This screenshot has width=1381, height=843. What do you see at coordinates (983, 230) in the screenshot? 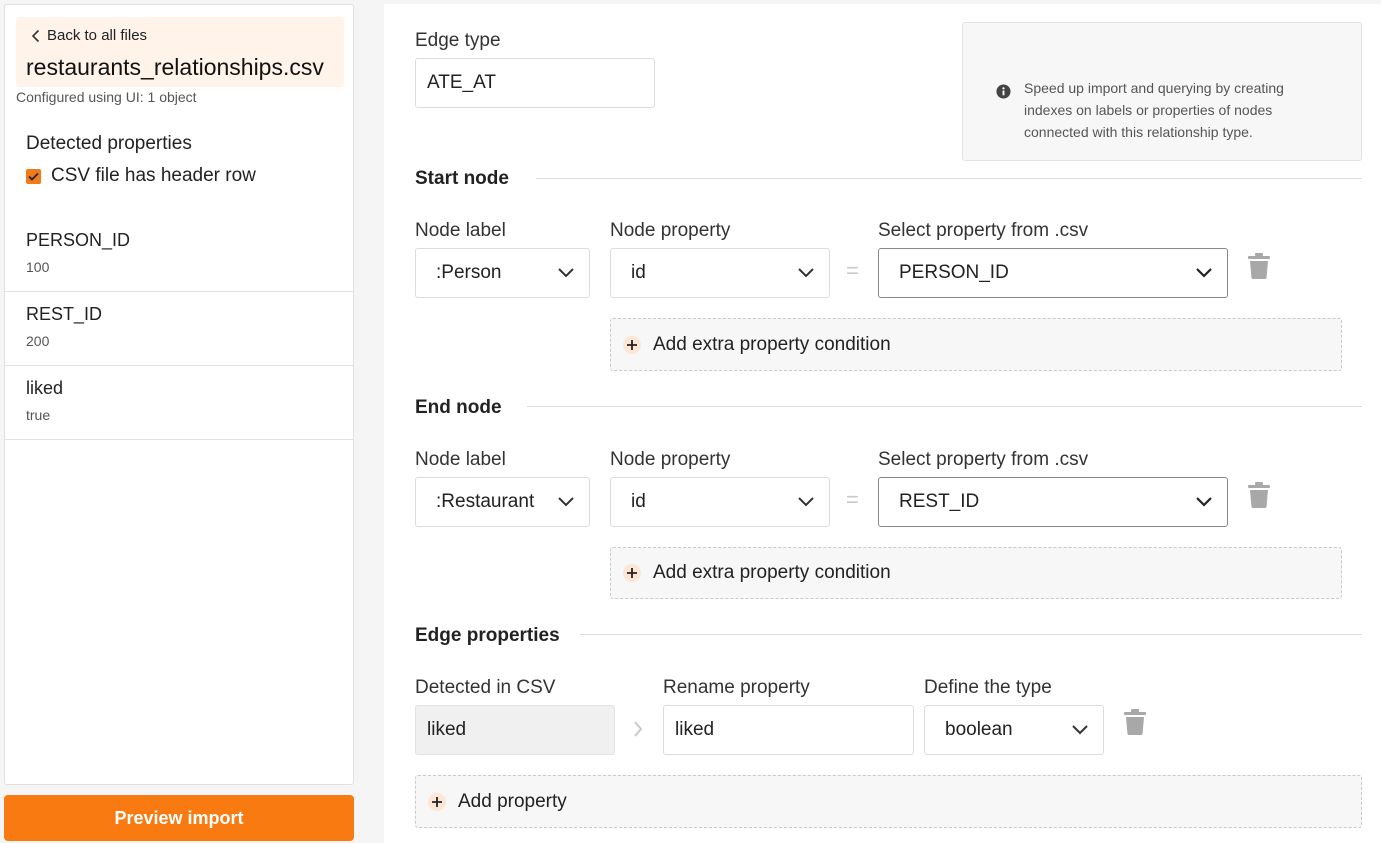
I see `start-csv-property-label: Select property from .csv` at bounding box center [983, 230].